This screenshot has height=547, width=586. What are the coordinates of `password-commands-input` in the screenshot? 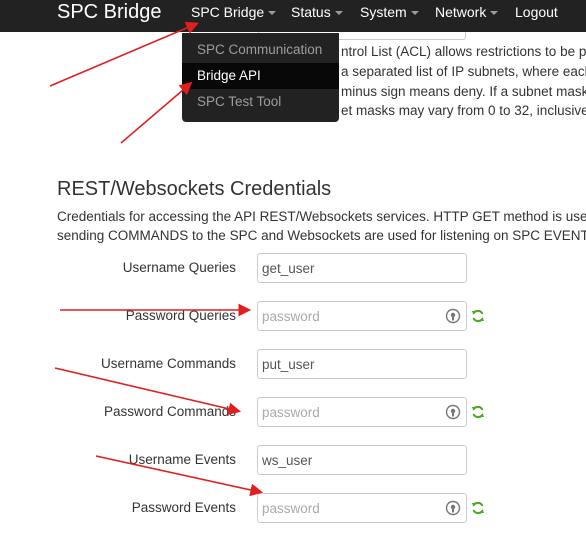 It's located at (362, 412).